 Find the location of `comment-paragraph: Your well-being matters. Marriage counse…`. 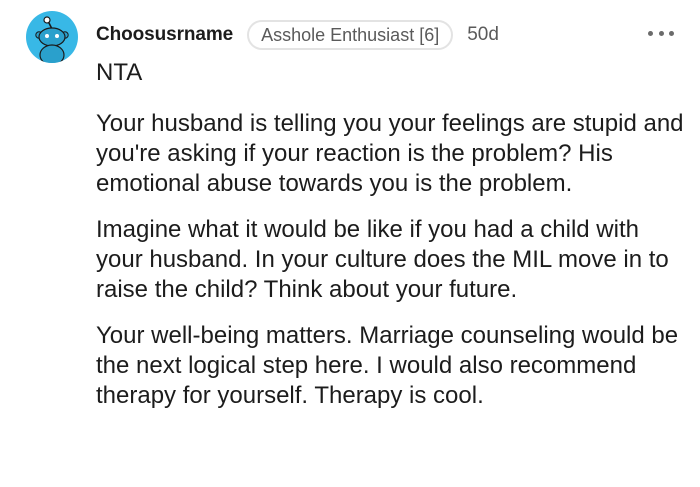

comment-paragraph: Your well-being matters. Marriage counse… is located at coordinates (387, 365).